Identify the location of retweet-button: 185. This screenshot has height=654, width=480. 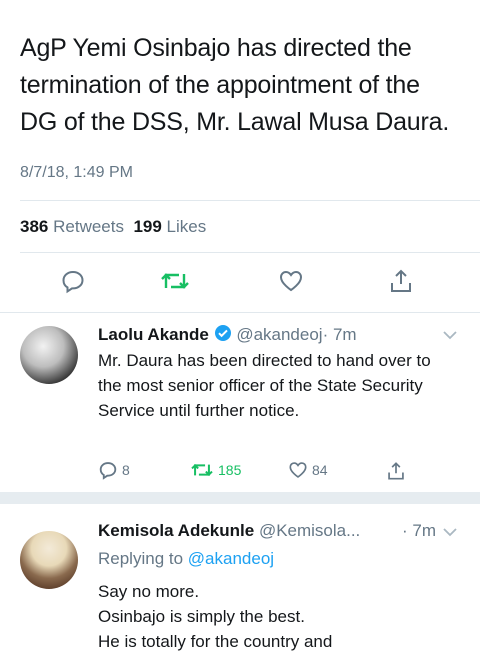
(215, 470).